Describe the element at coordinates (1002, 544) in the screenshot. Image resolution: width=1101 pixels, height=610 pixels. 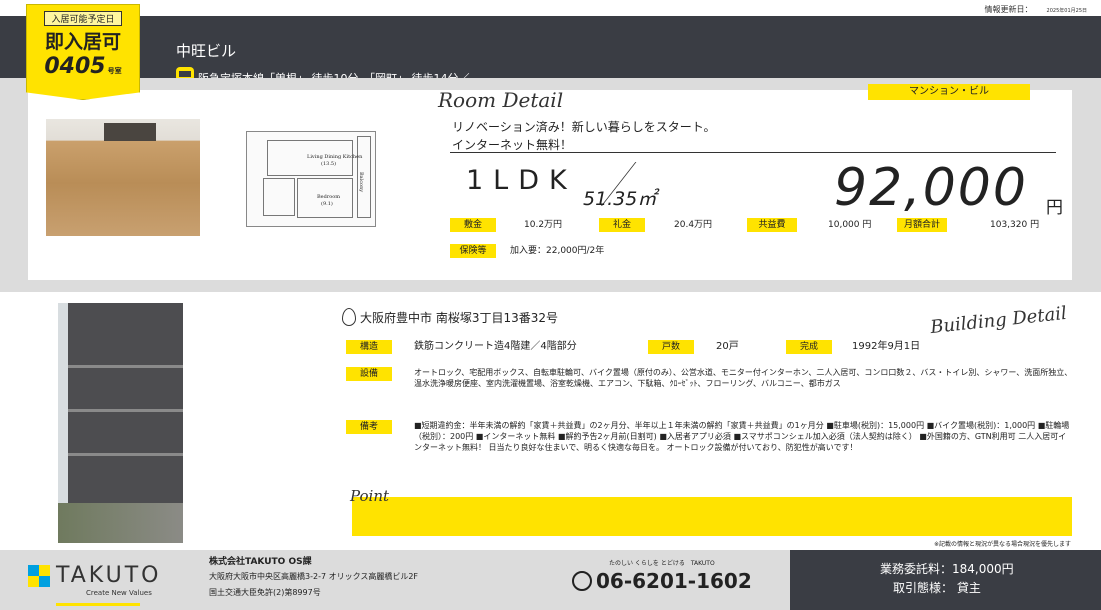
I see `disclaimer: ※記載の情報と現況が異なる場合現況を優先します` at that location.